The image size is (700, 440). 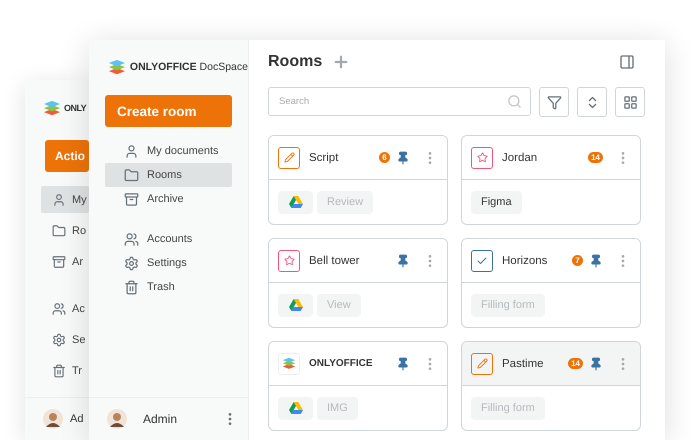 What do you see at coordinates (523, 364) in the screenshot?
I see `room-name: Pastime` at bounding box center [523, 364].